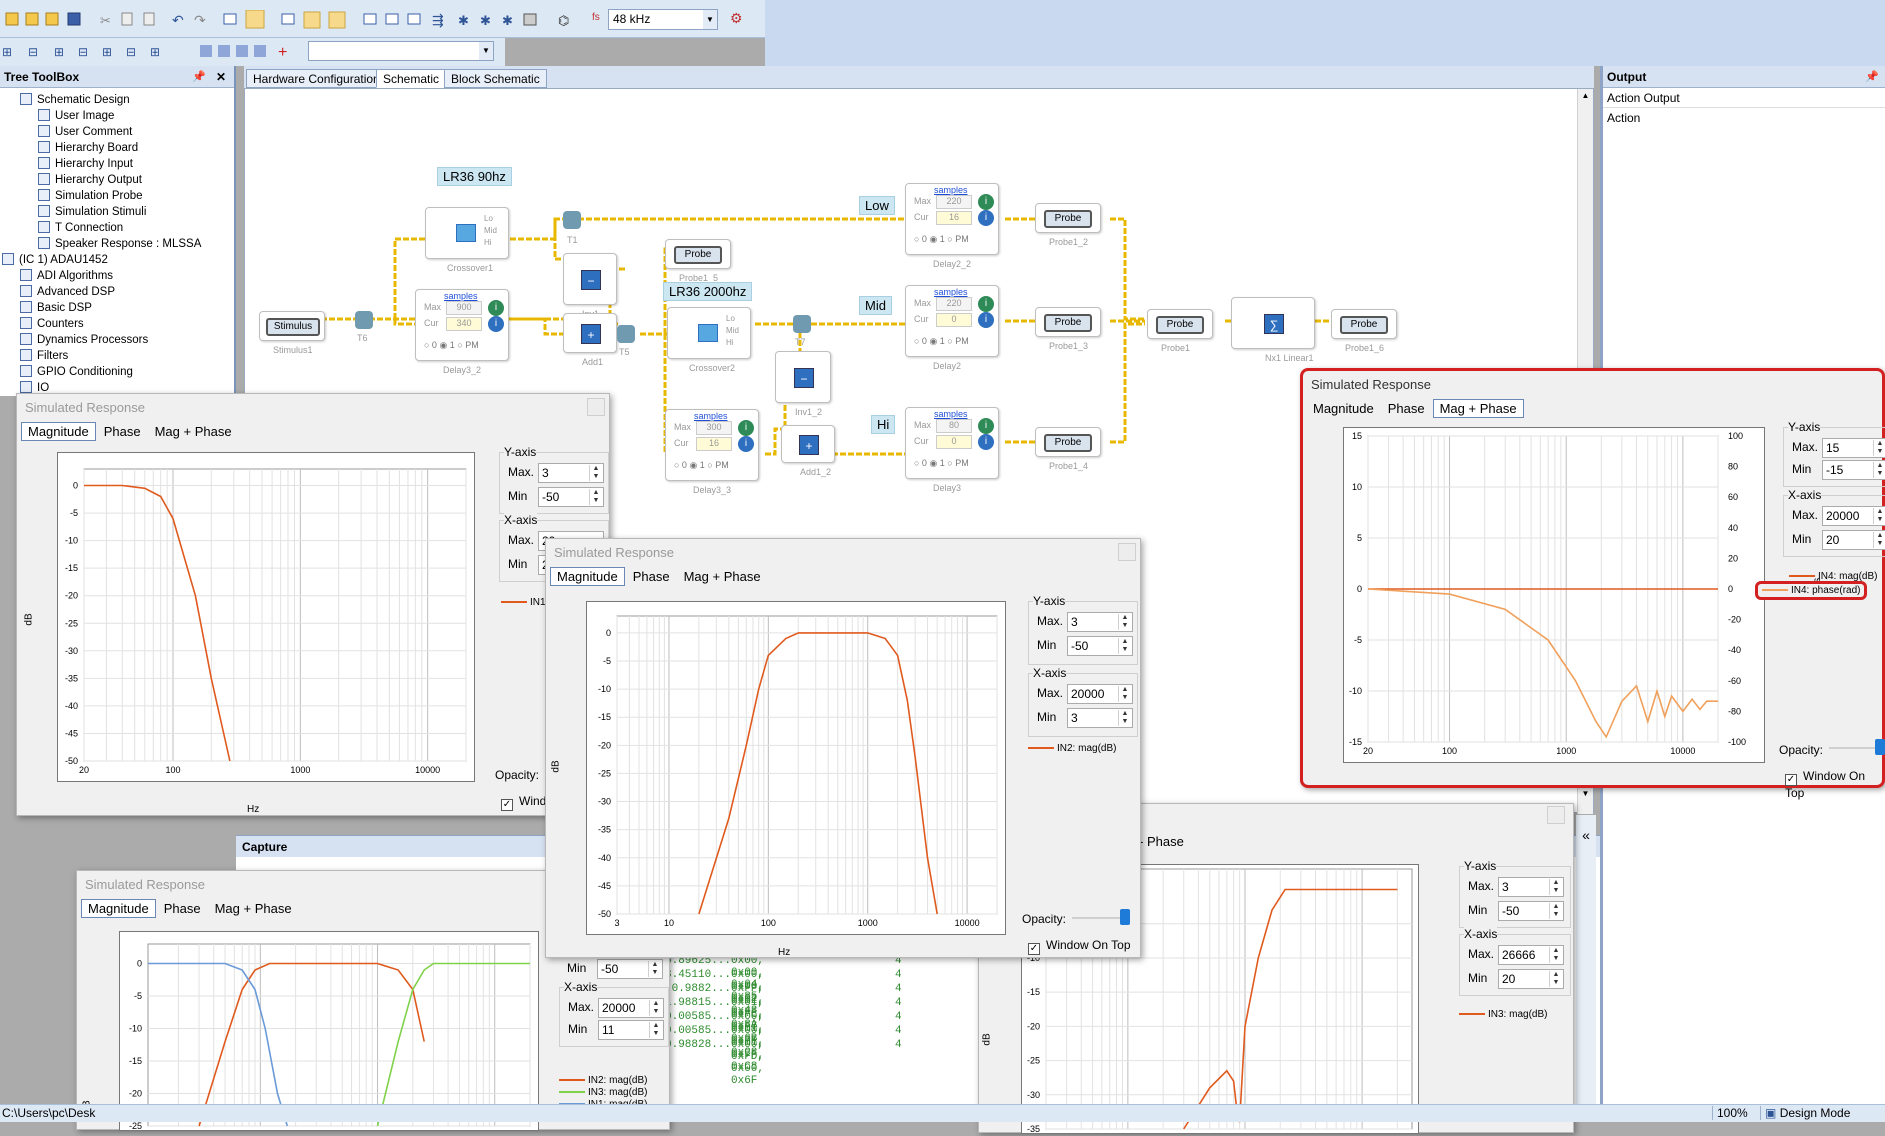 The image size is (1885, 1136). What do you see at coordinates (292, 326) in the screenshot?
I see `stimulus-block: Stimulus` at bounding box center [292, 326].